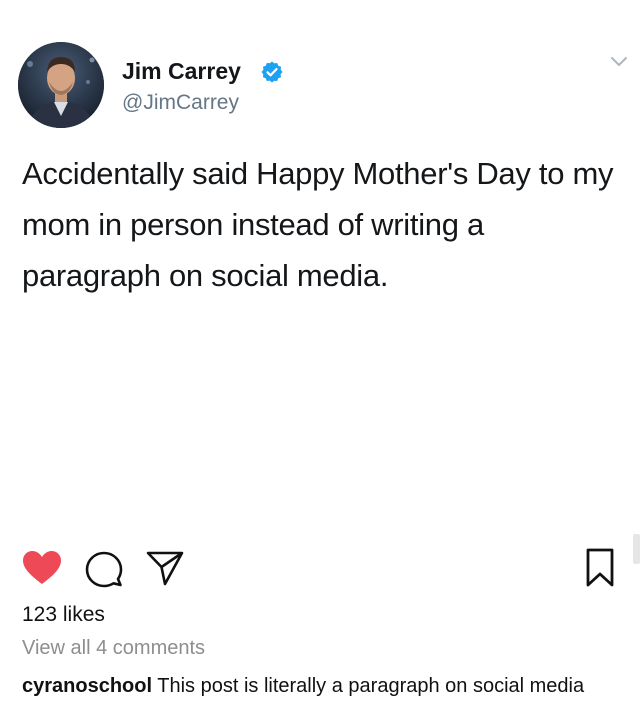 This screenshot has width=640, height=705. What do you see at coordinates (619, 61) in the screenshot?
I see `chevron-down-icon` at bounding box center [619, 61].